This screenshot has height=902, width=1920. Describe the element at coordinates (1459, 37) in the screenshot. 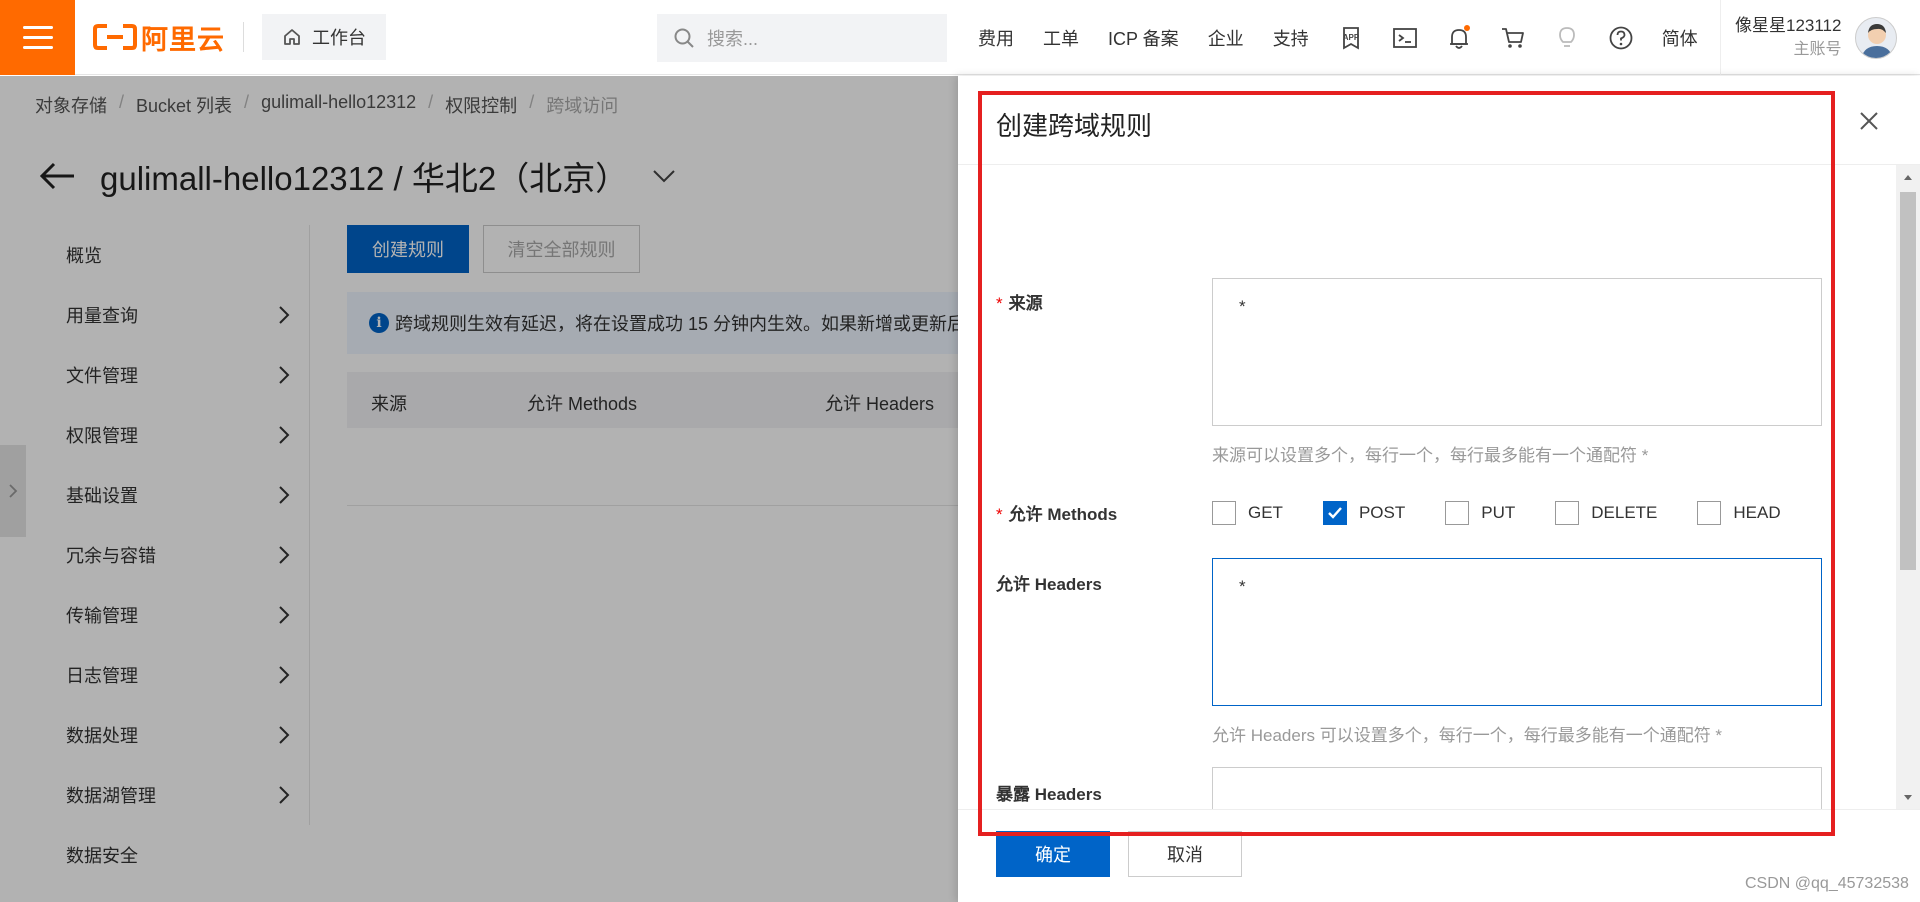

I see `bell-icon` at that location.